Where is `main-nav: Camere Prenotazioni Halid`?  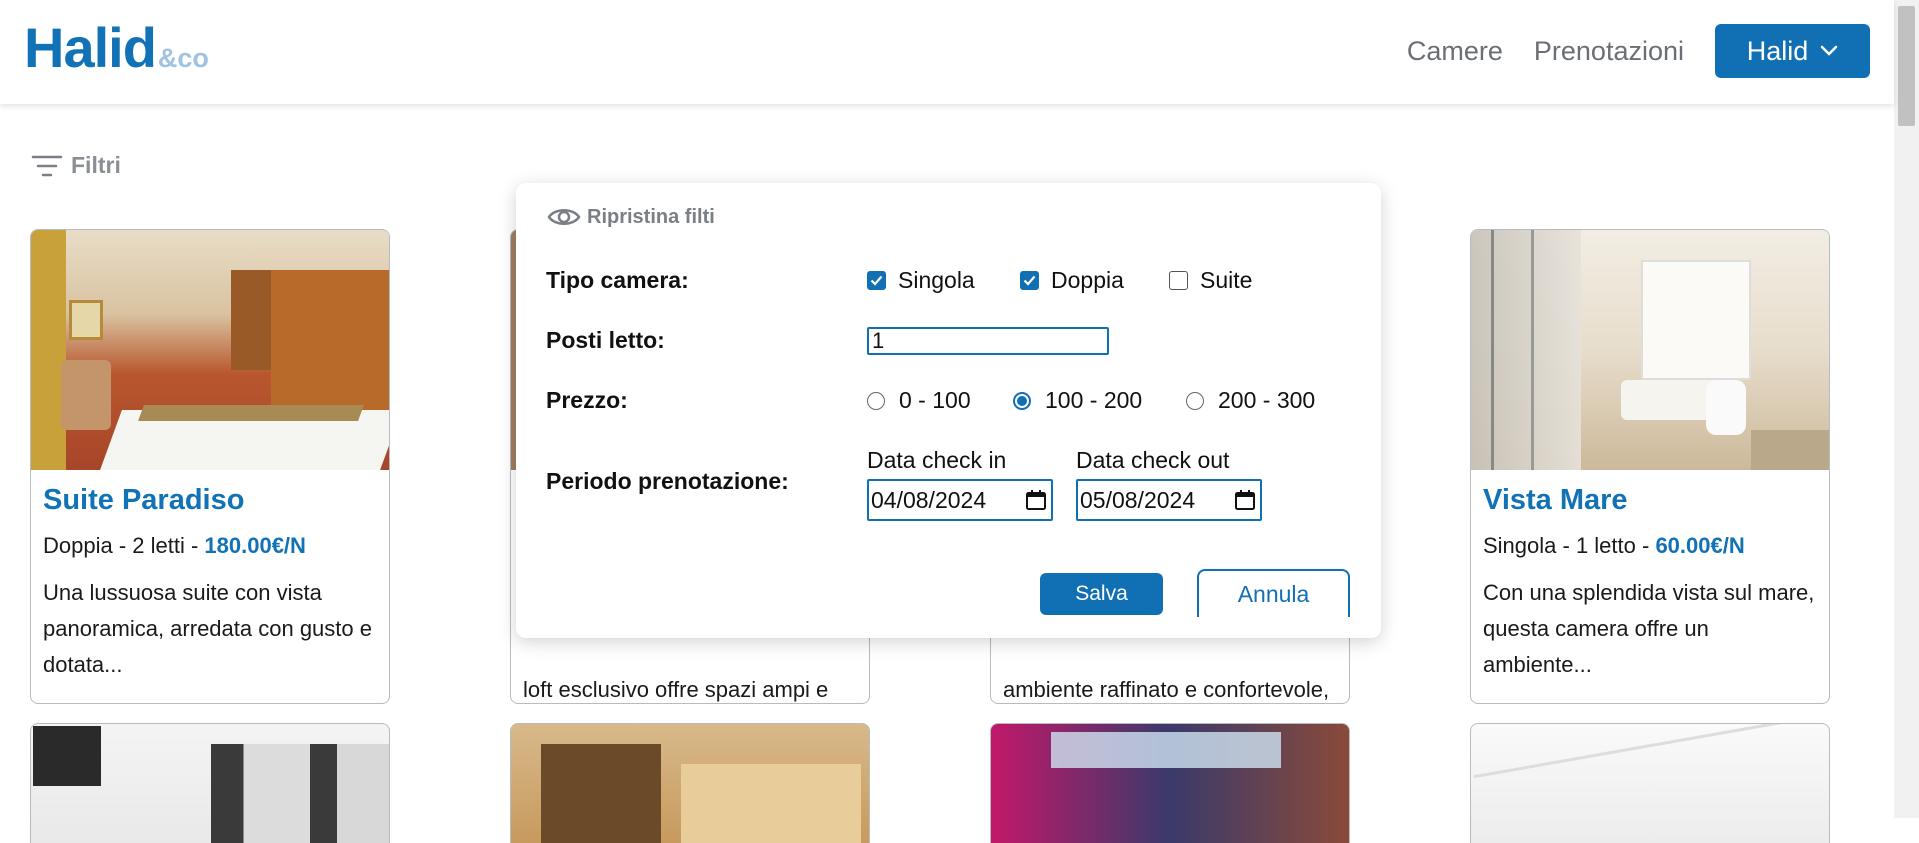 main-nav: Camere Prenotazioni Halid is located at coordinates (1638, 51).